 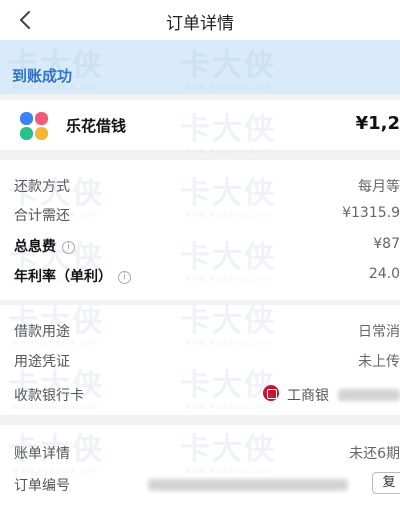 What do you see at coordinates (200, 215) in the screenshot?
I see `total-due-row: 合计需还 ¥1315.9` at bounding box center [200, 215].